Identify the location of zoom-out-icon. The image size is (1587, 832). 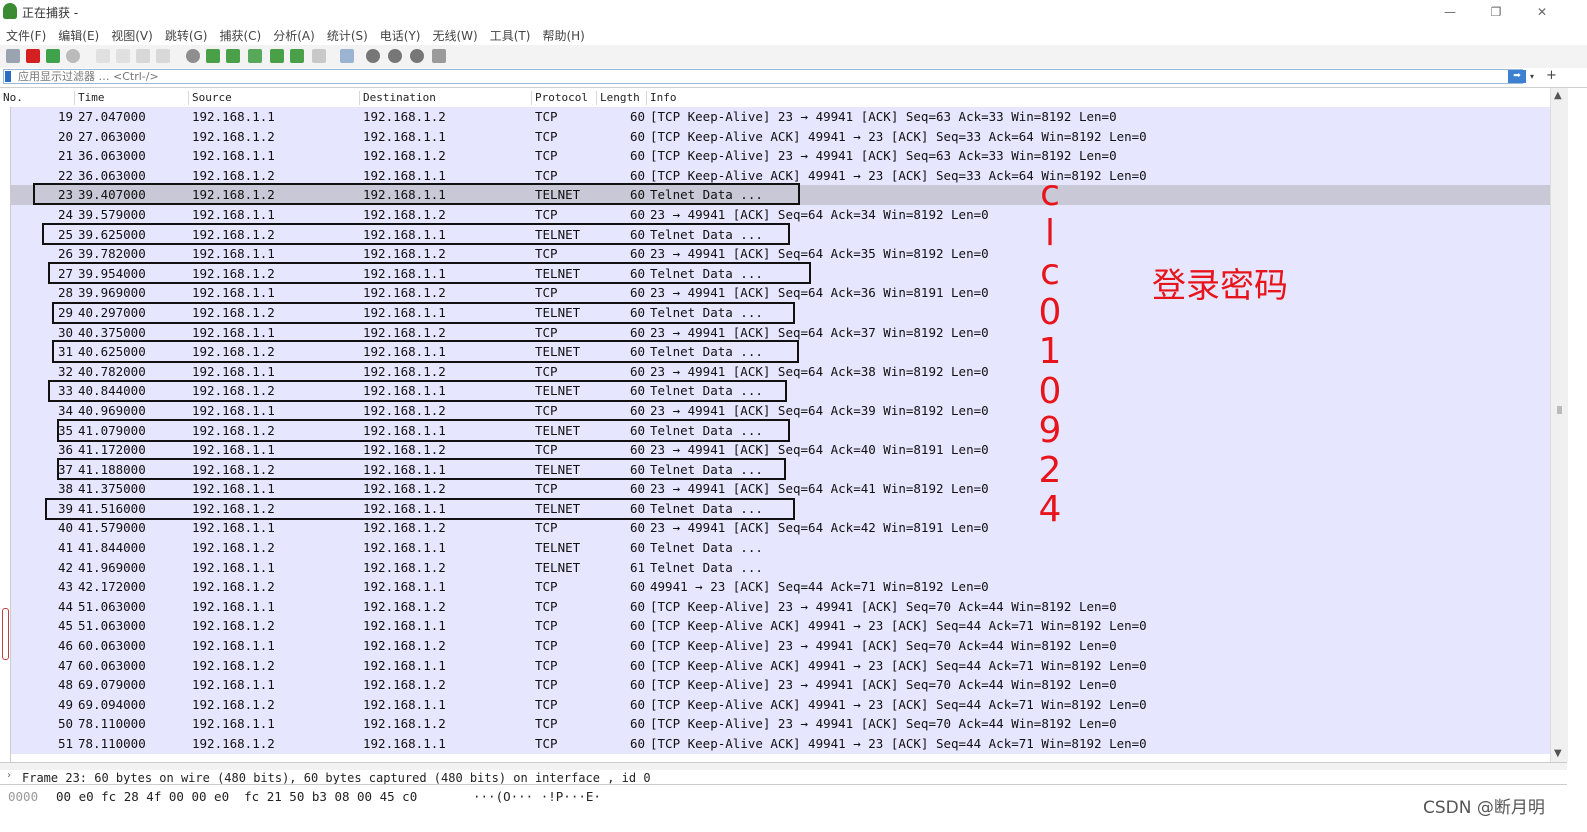
(395, 56).